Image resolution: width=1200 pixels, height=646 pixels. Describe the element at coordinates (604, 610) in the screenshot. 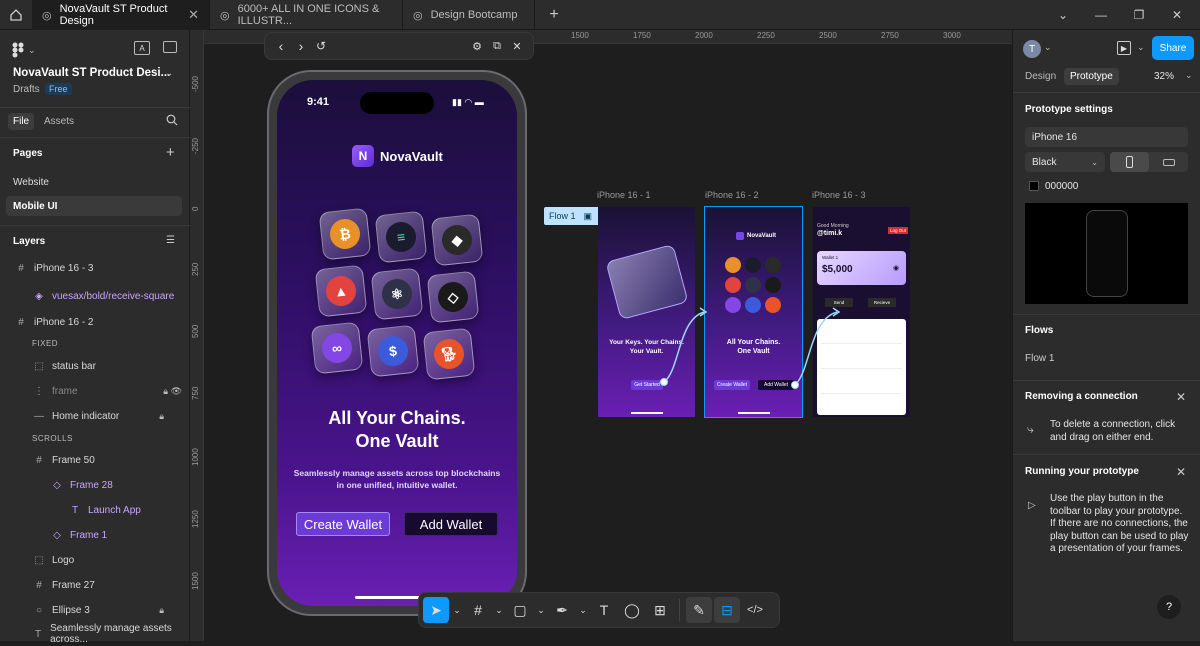

I see `text-tool-icon: T` at that location.